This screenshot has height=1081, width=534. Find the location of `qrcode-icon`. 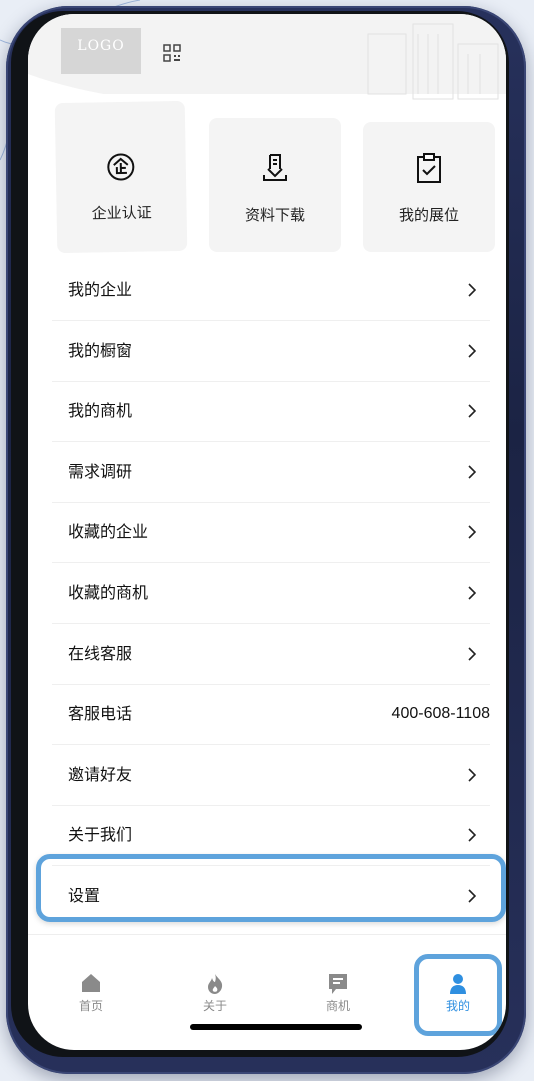

qrcode-icon is located at coordinates (172, 53).